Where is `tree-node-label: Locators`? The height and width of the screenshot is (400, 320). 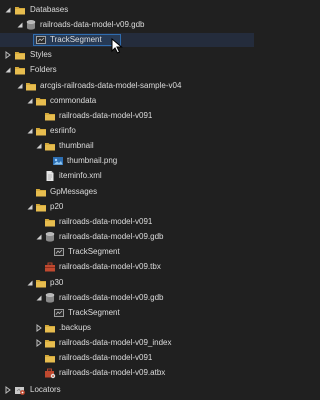 tree-node-label: Locators is located at coordinates (45, 389).